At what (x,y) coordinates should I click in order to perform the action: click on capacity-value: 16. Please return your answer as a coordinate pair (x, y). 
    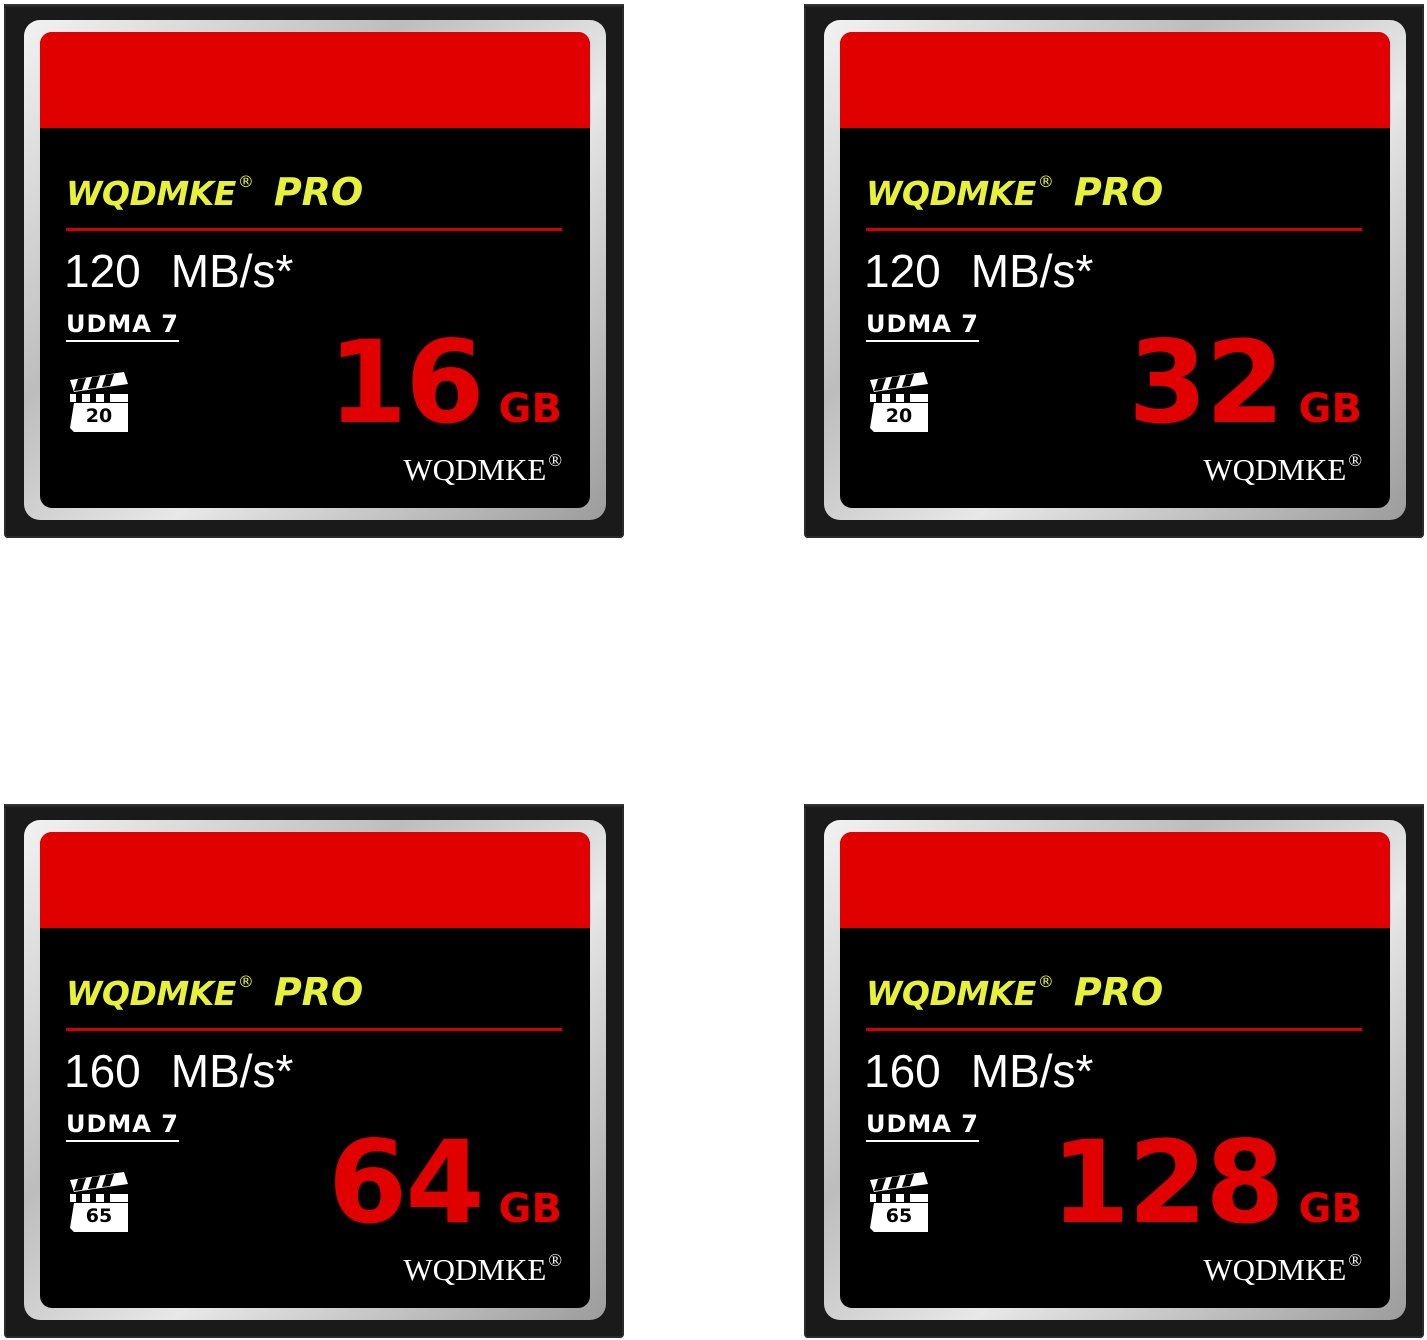
    Looking at the image, I should click on (406, 382).